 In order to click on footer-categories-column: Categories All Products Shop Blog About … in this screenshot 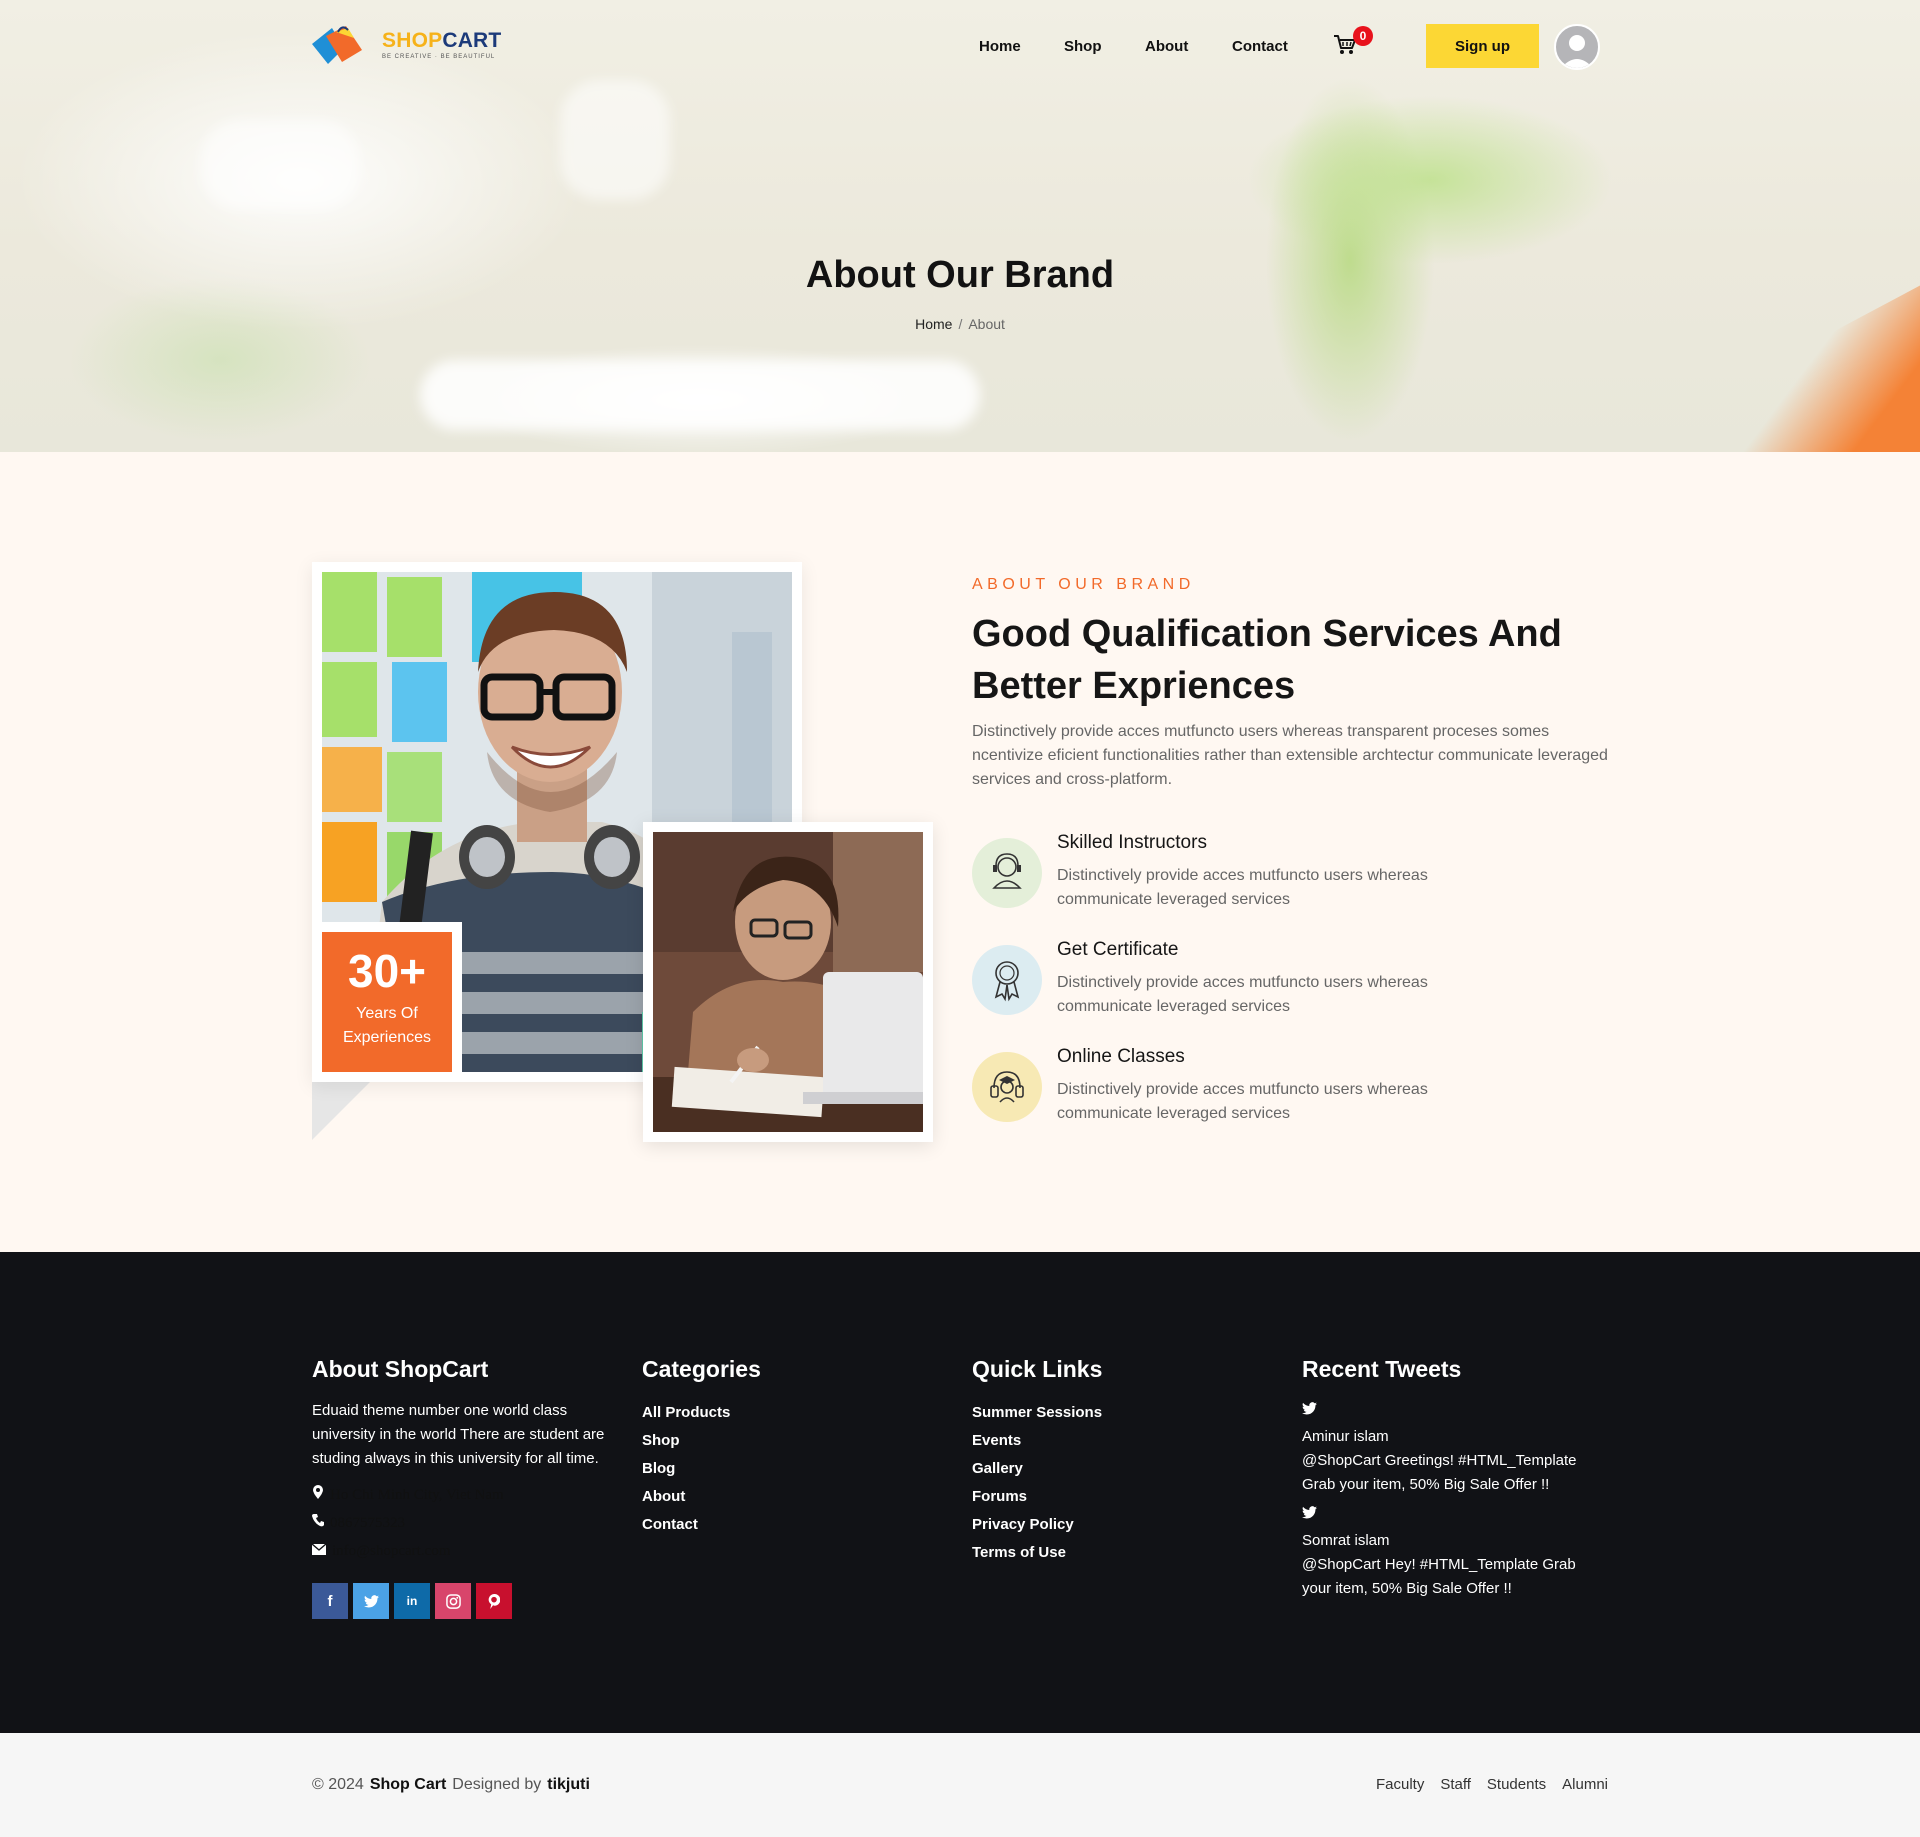, I will do `click(701, 1447)`.